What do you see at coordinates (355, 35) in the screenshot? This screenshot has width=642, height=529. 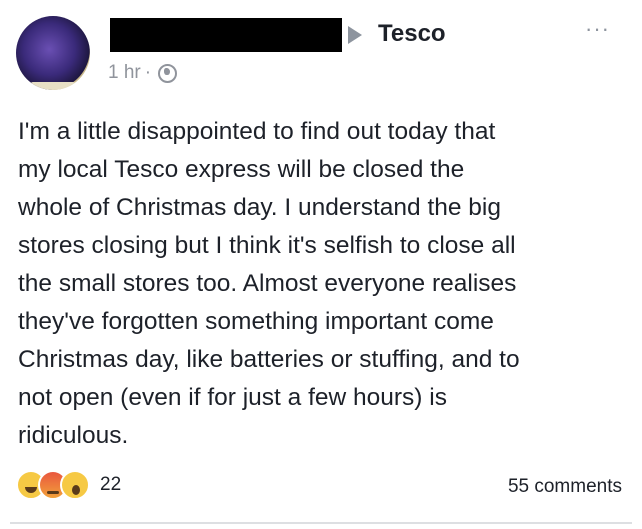 I see `share-arrow-icon` at bounding box center [355, 35].